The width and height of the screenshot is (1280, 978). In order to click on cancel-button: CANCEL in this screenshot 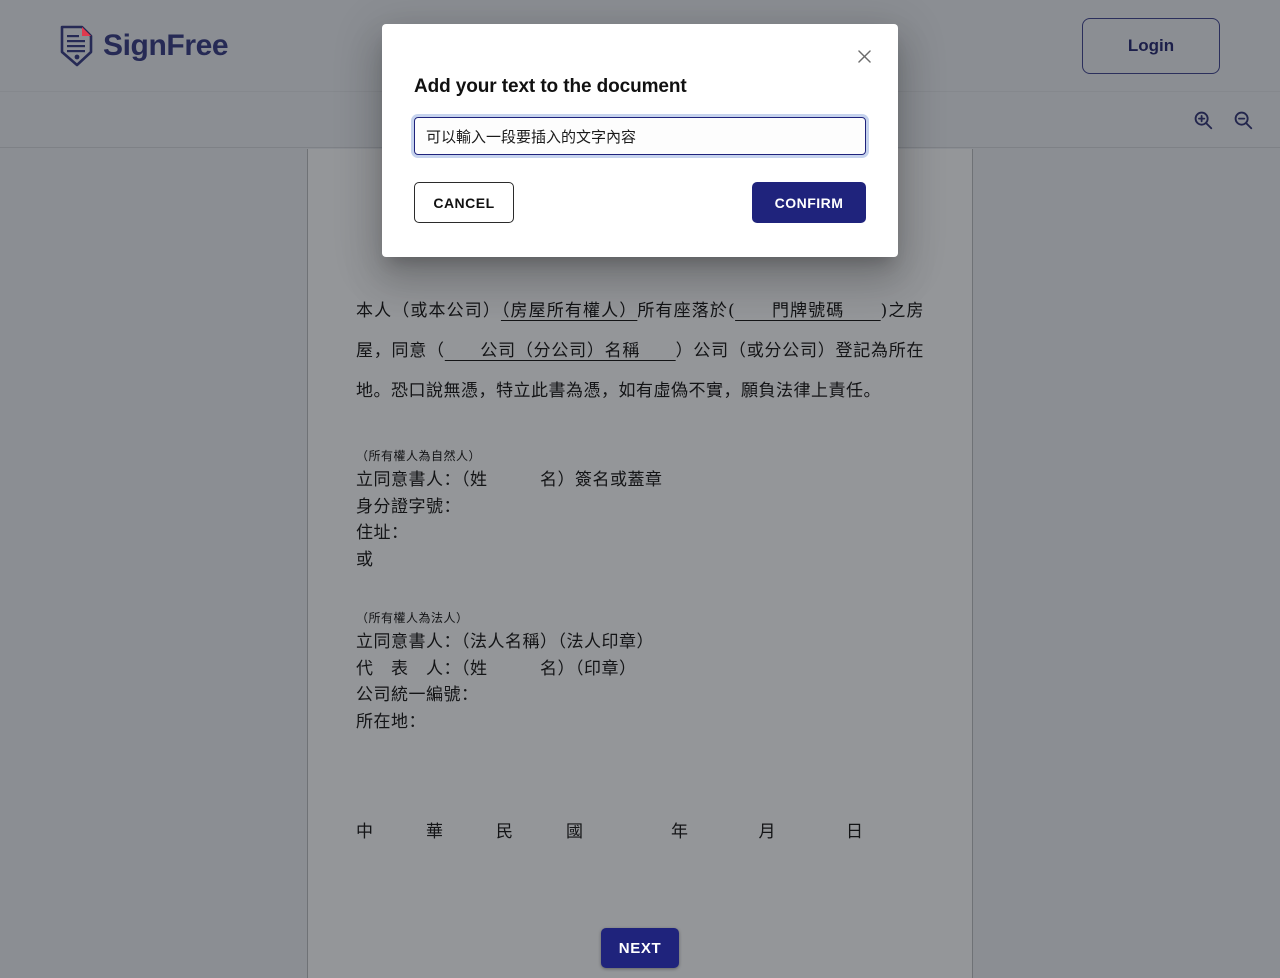, I will do `click(464, 202)`.